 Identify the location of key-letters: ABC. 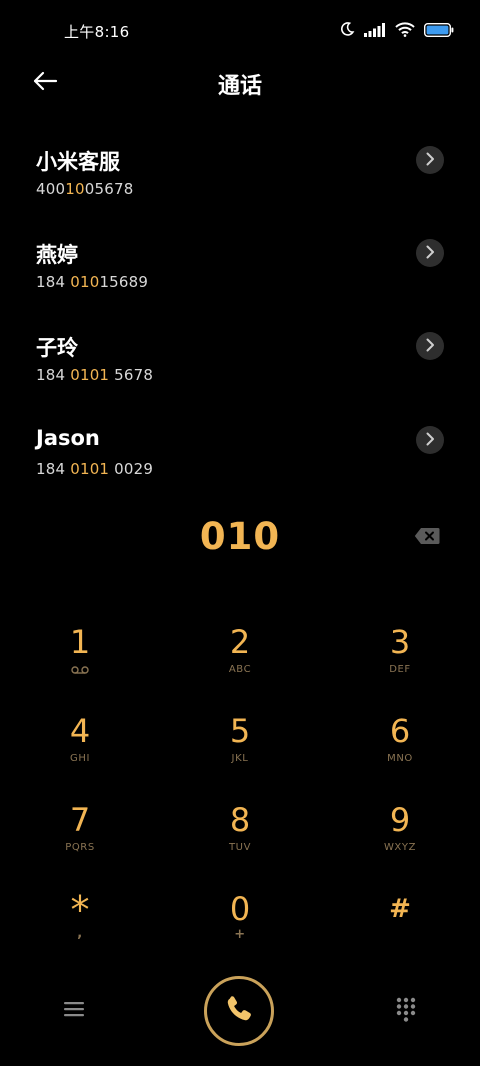
(240, 669).